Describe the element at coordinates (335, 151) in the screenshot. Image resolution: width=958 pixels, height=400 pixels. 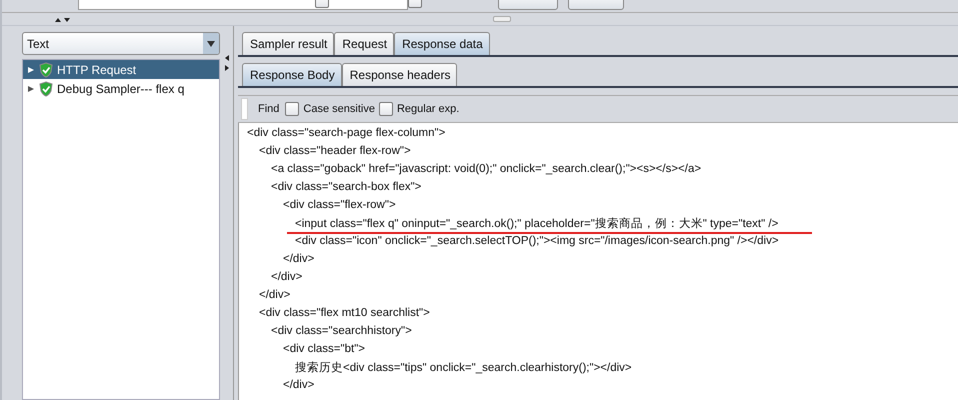
I see `code-line: <div class="header flex-row">` at that location.